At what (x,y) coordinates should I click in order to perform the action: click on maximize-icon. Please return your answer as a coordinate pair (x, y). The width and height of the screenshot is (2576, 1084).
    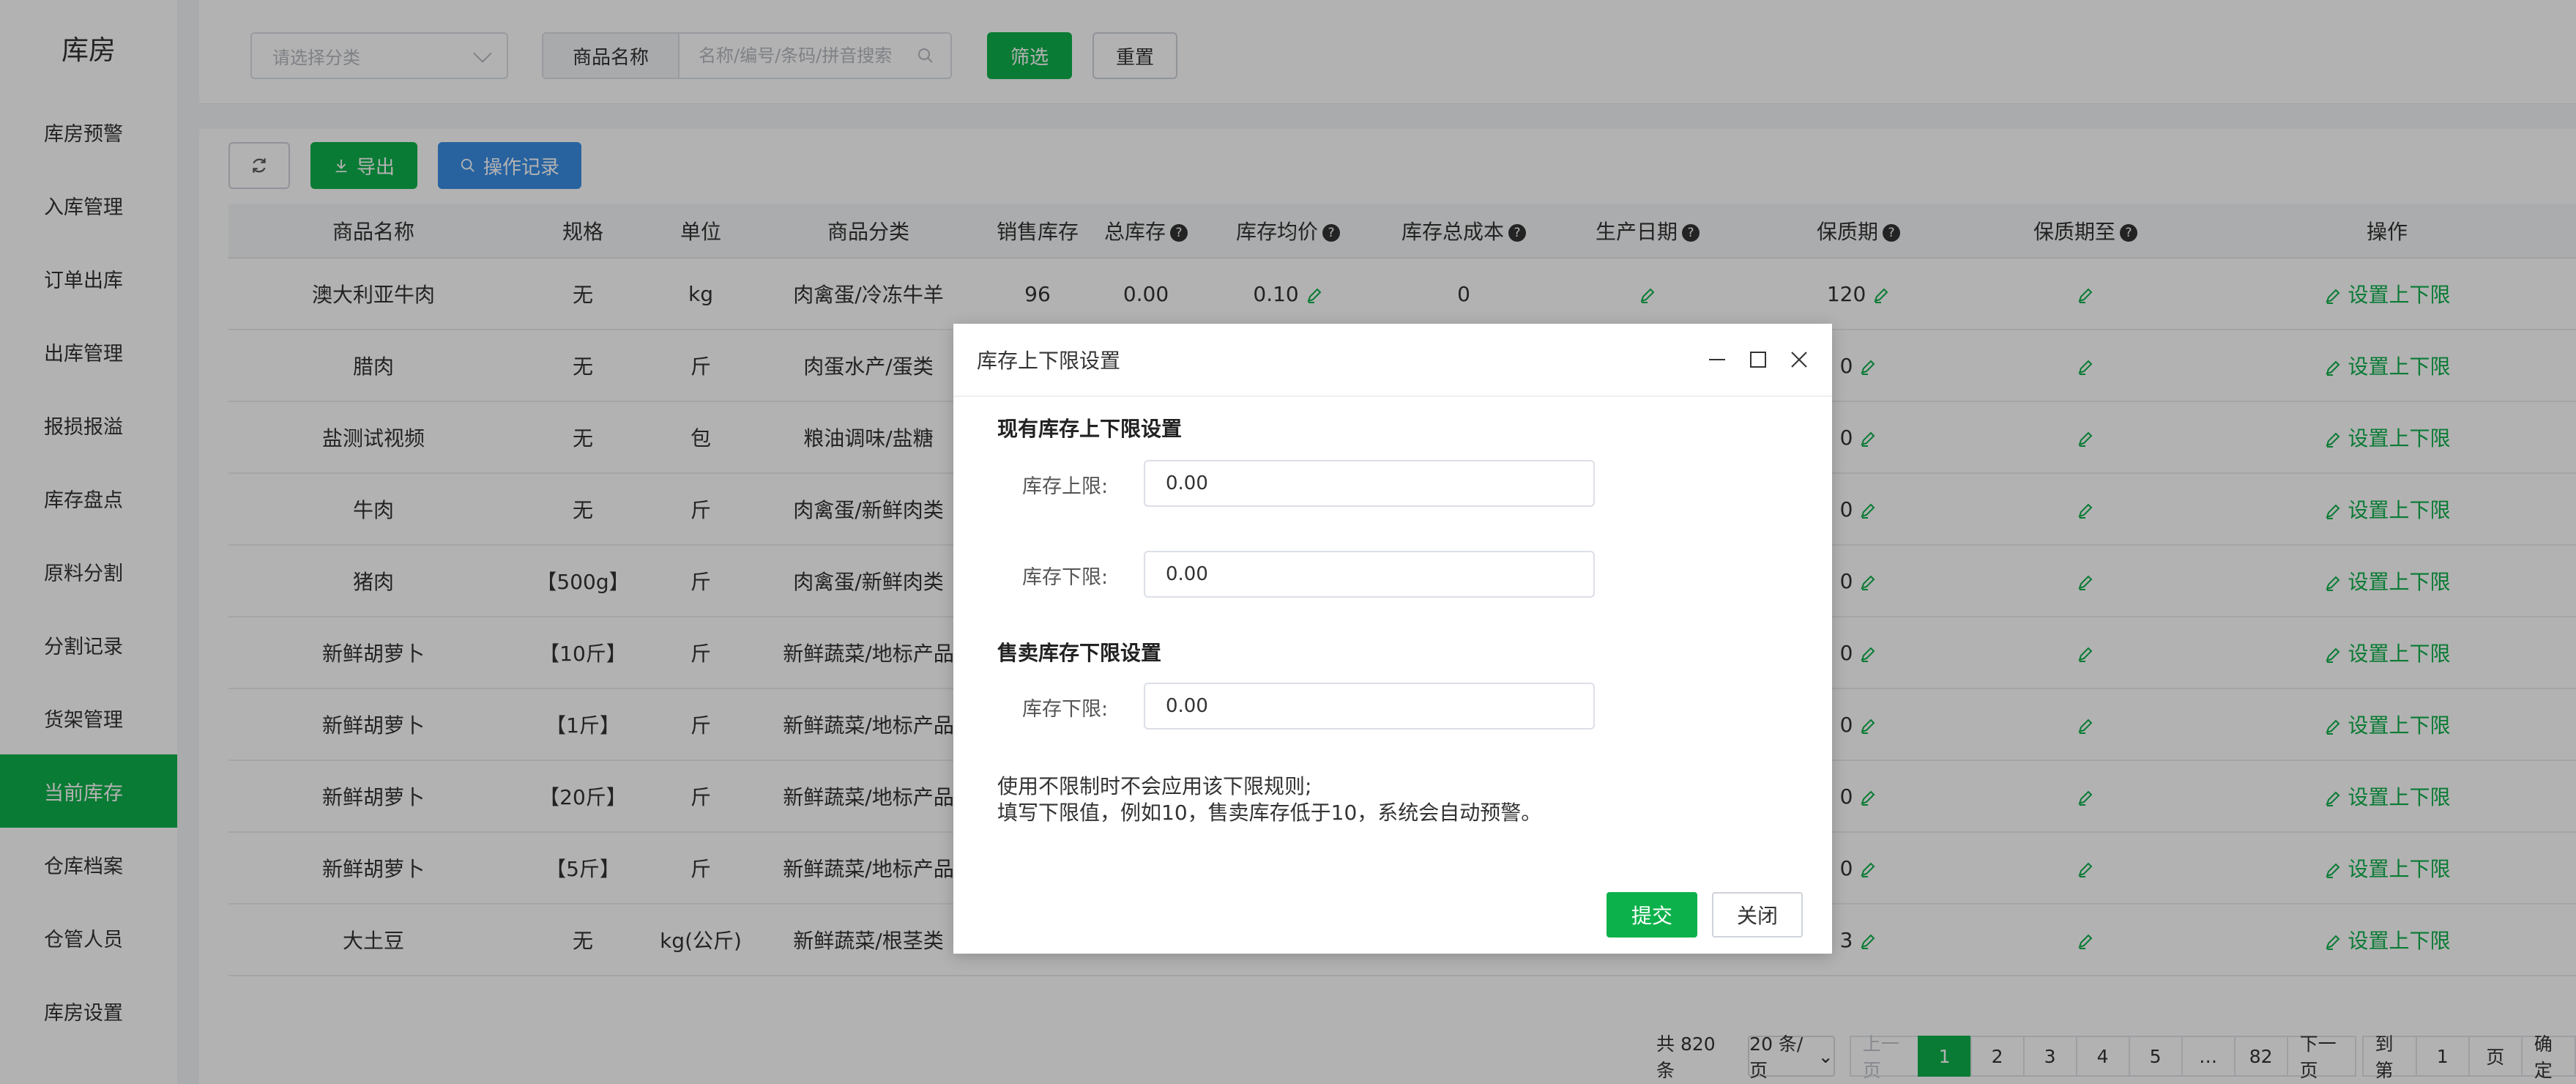
    Looking at the image, I should click on (1758, 360).